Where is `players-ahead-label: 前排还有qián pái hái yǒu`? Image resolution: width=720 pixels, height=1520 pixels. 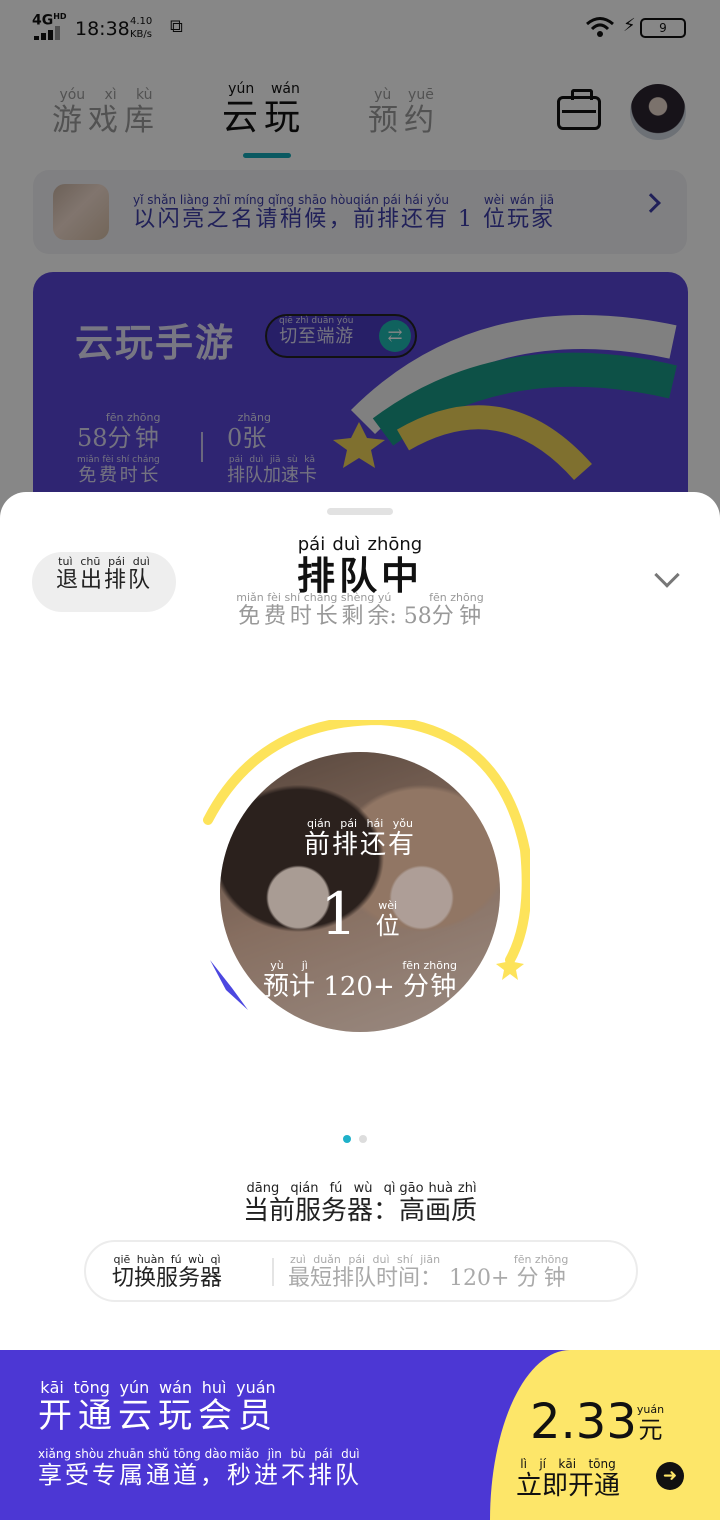
players-ahead-label: 前排还有qián pái hái yǒu is located at coordinates (359, 838).